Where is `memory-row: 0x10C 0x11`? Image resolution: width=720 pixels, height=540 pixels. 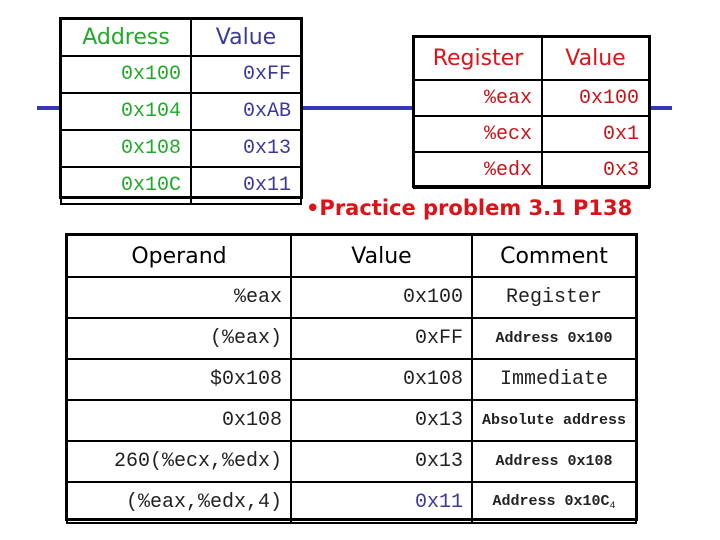 memory-row: 0x10C 0x11 is located at coordinates (181, 185).